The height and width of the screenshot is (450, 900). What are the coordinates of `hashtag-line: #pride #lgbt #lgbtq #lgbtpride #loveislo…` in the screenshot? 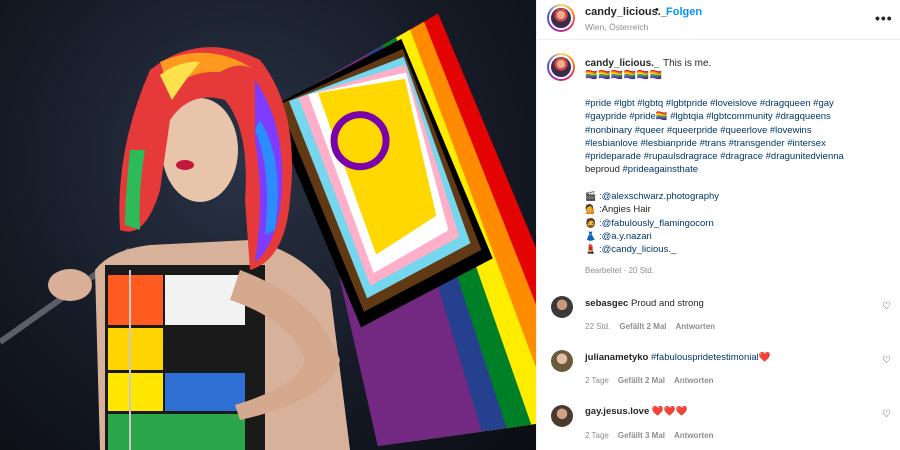 It's located at (735, 103).